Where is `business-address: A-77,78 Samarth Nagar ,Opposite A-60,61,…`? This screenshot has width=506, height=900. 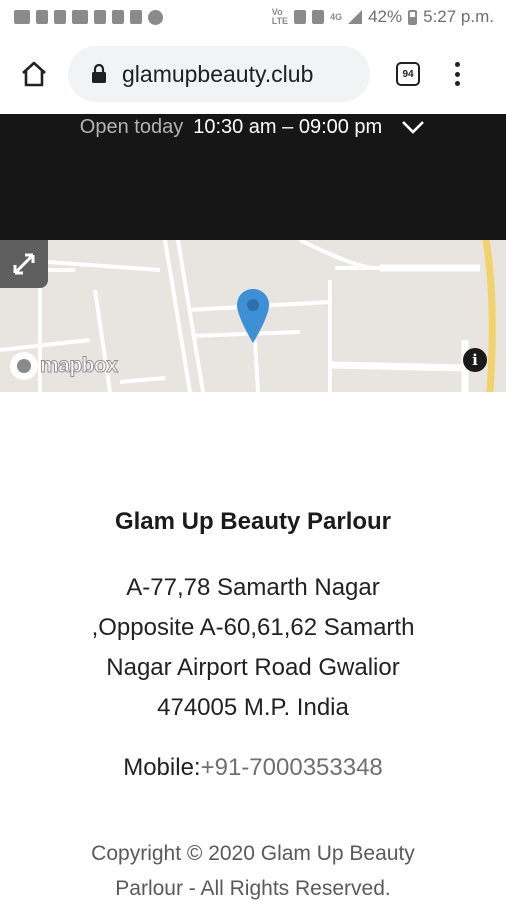 business-address: A-77,78 Samarth Nagar ,Opposite A-60,61,… is located at coordinates (253, 648).